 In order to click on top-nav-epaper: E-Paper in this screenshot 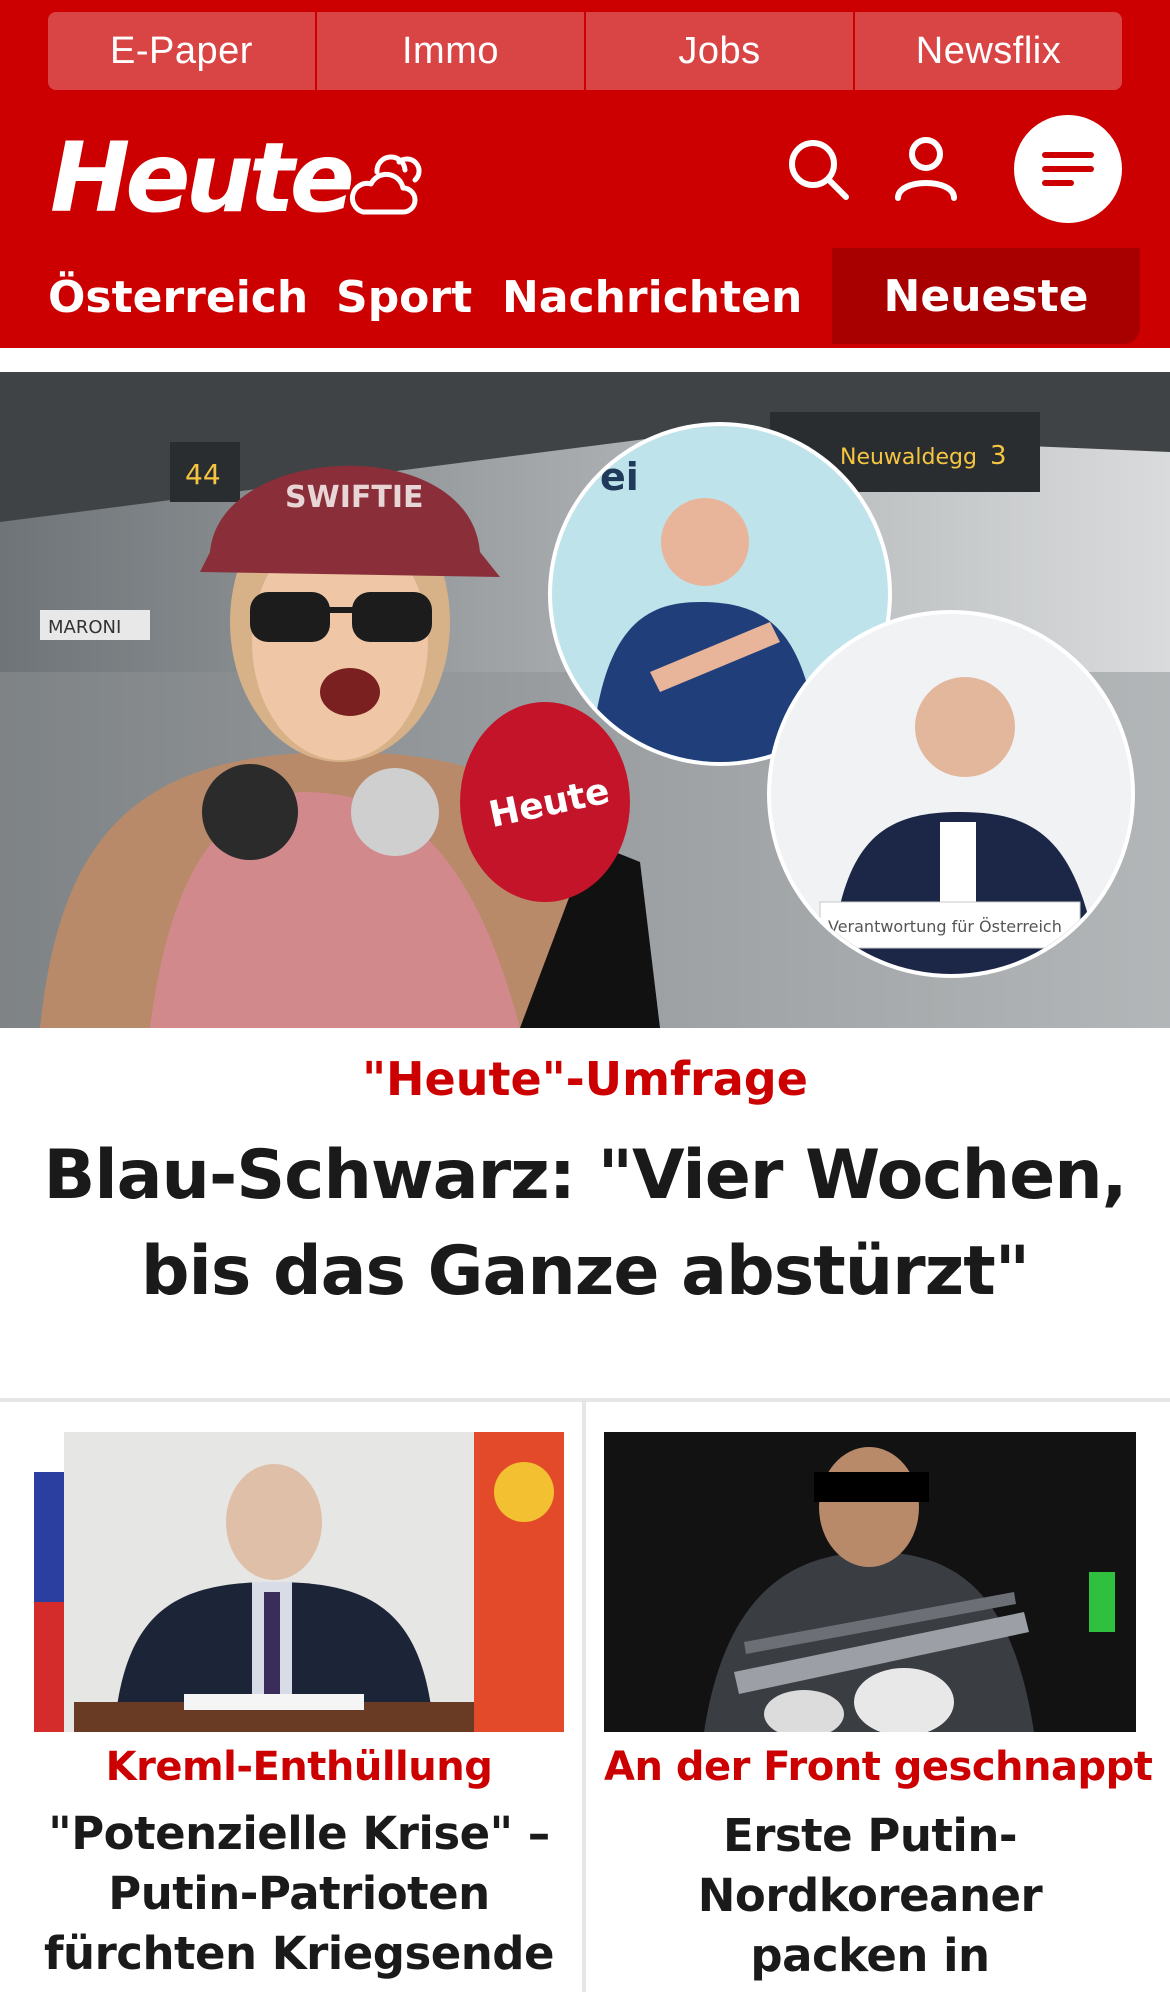, I will do `click(181, 51)`.